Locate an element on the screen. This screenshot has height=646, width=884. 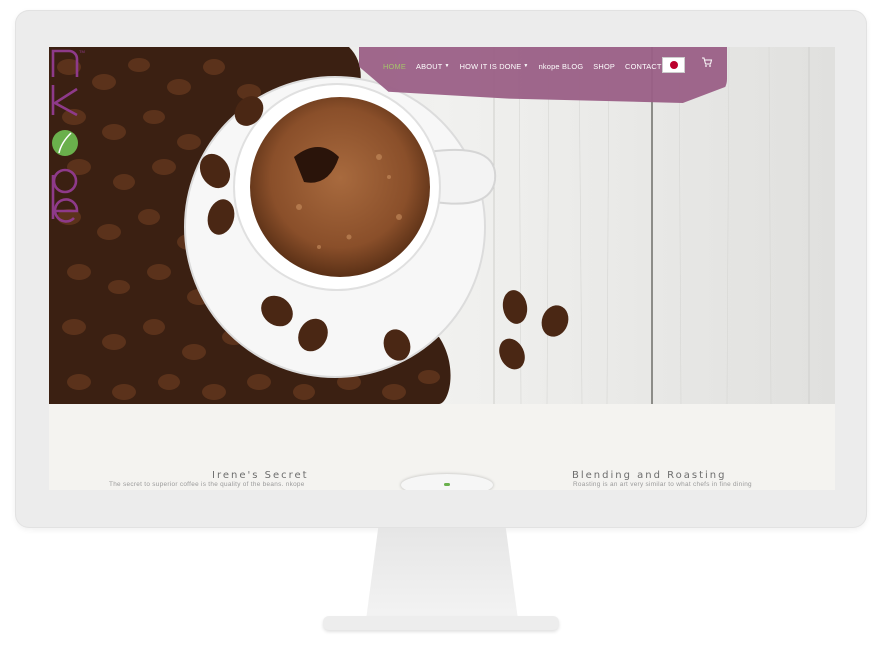
feature-left-title: Irene's Secret is located at coordinates (260, 475).